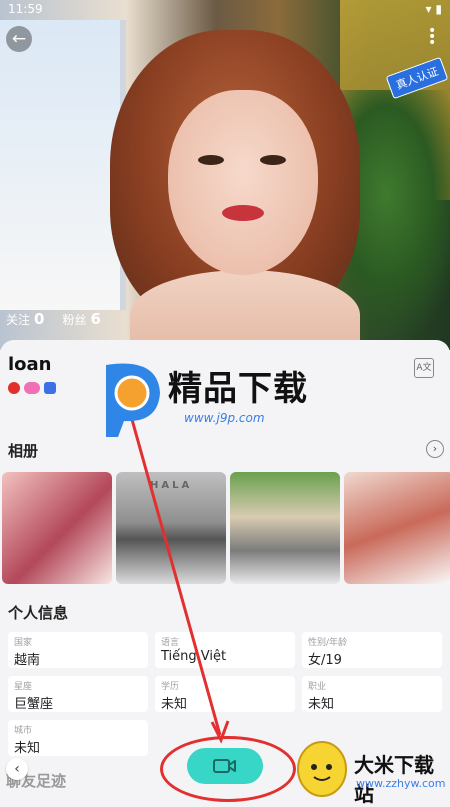 This screenshot has height=807, width=450. Describe the element at coordinates (424, 368) in the screenshot. I see `translate-icon: A文` at that location.